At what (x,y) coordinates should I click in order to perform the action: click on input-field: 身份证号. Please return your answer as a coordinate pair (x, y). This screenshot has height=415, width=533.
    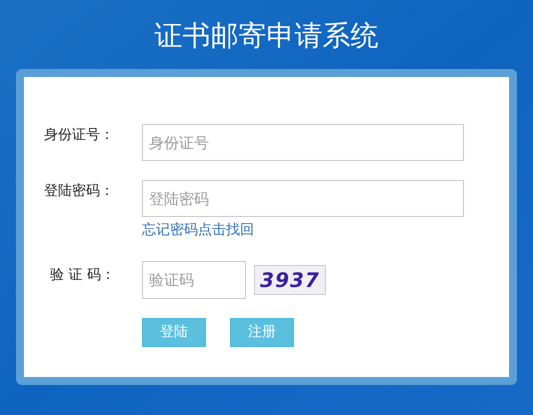
    Looking at the image, I should click on (303, 142).